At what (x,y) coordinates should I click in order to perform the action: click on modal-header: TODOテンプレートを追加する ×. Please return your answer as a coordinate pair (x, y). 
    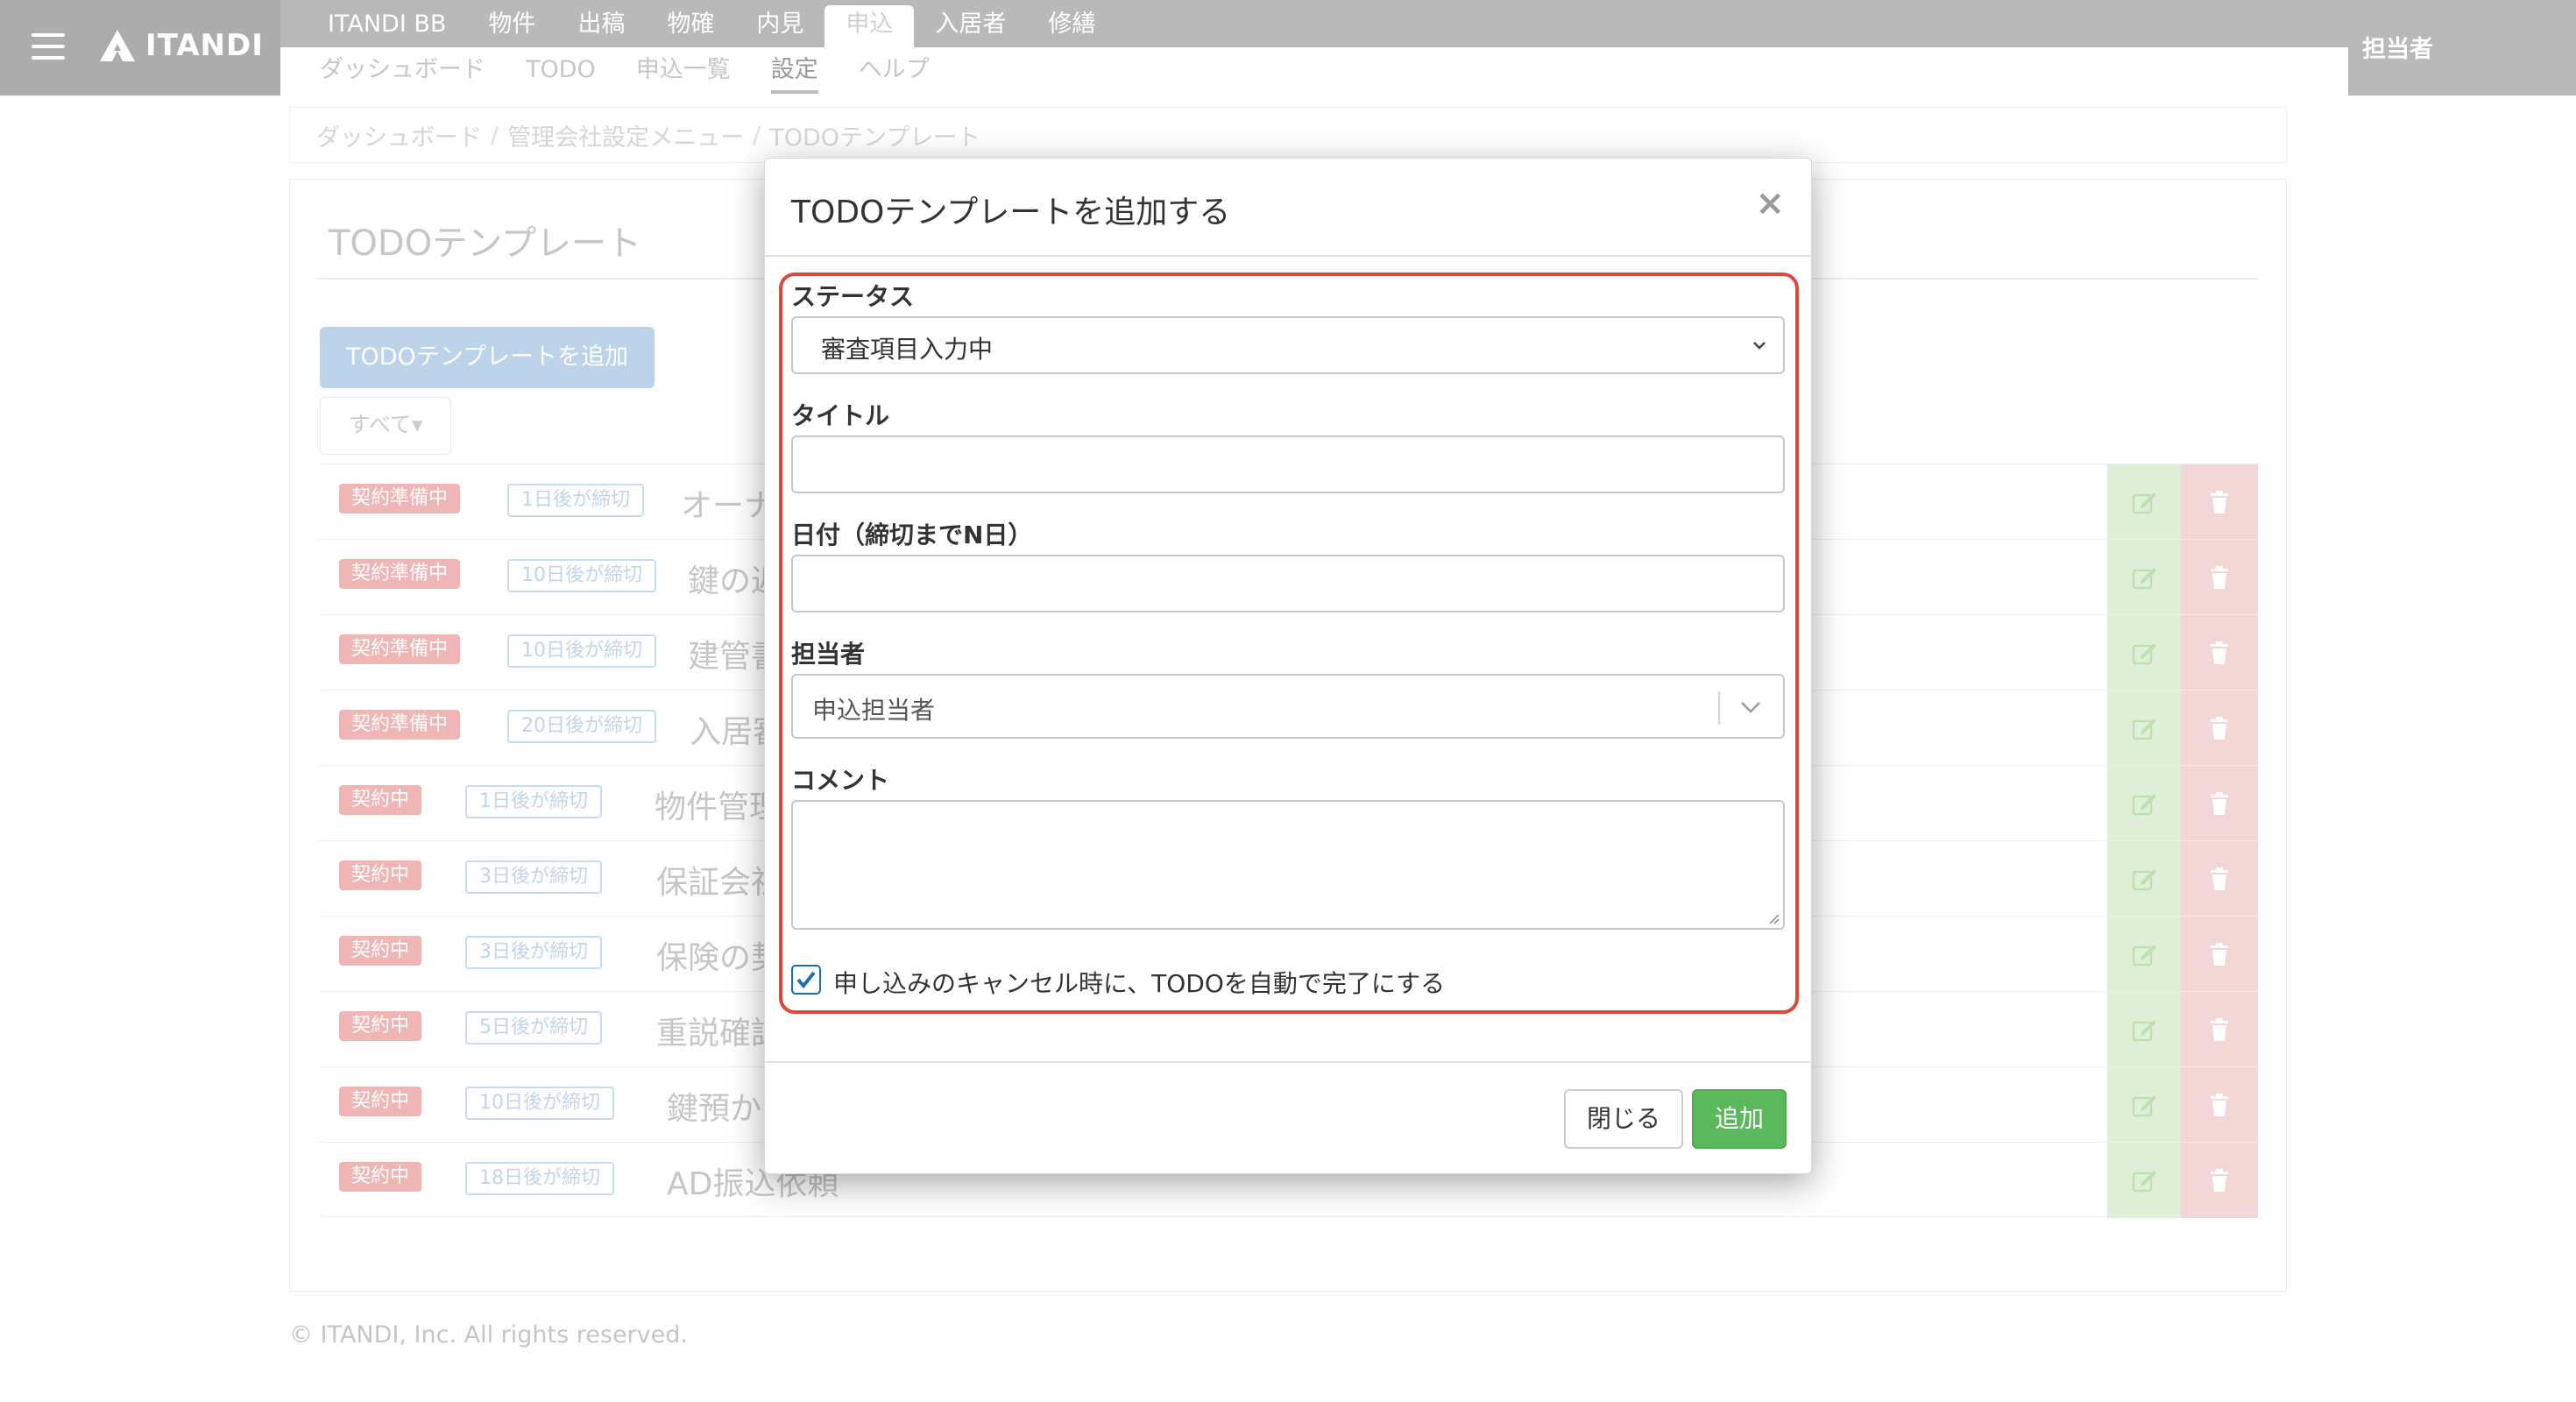
    Looking at the image, I should click on (1288, 208).